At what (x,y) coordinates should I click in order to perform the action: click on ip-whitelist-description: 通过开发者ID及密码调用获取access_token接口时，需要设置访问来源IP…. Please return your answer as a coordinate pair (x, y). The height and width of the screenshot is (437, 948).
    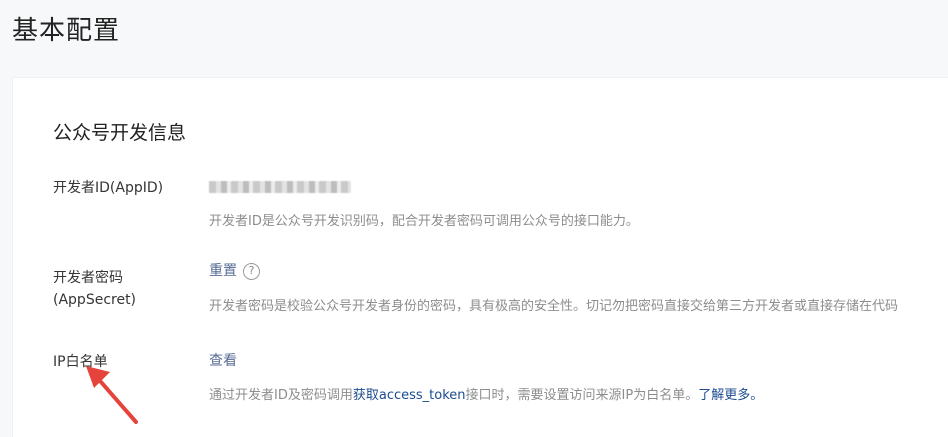
    Looking at the image, I should click on (486, 393).